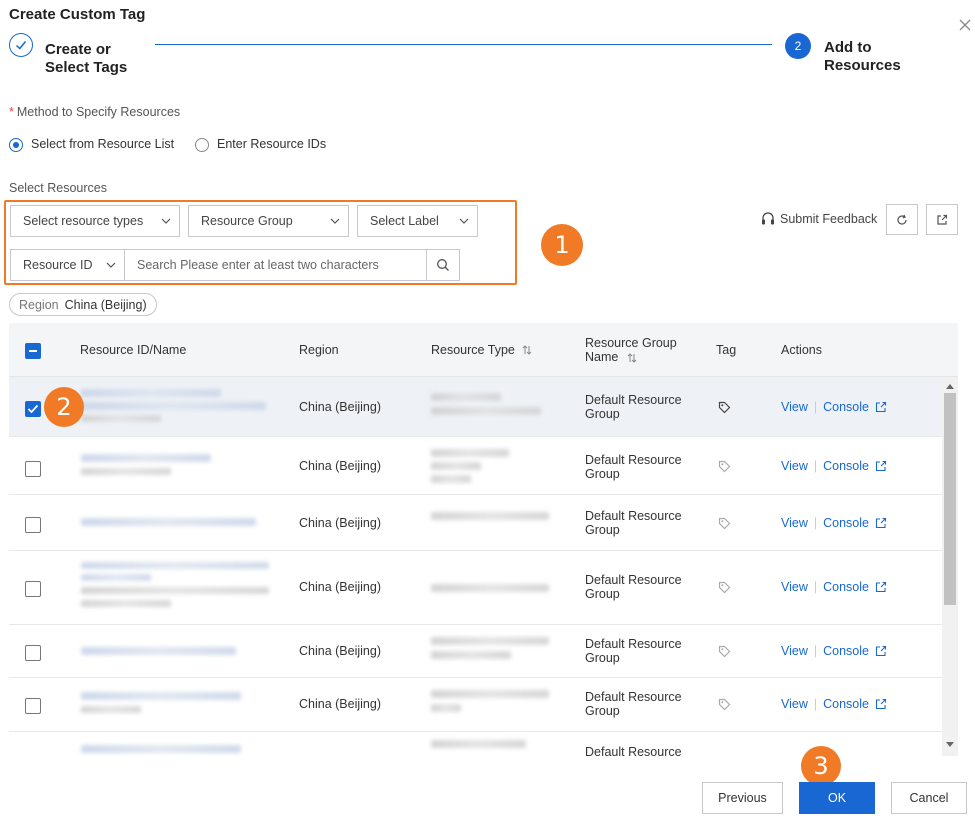 This screenshot has width=975, height=824. What do you see at coordinates (818, 219) in the screenshot?
I see `submit-feedback-link: Submit Feedback` at bounding box center [818, 219].